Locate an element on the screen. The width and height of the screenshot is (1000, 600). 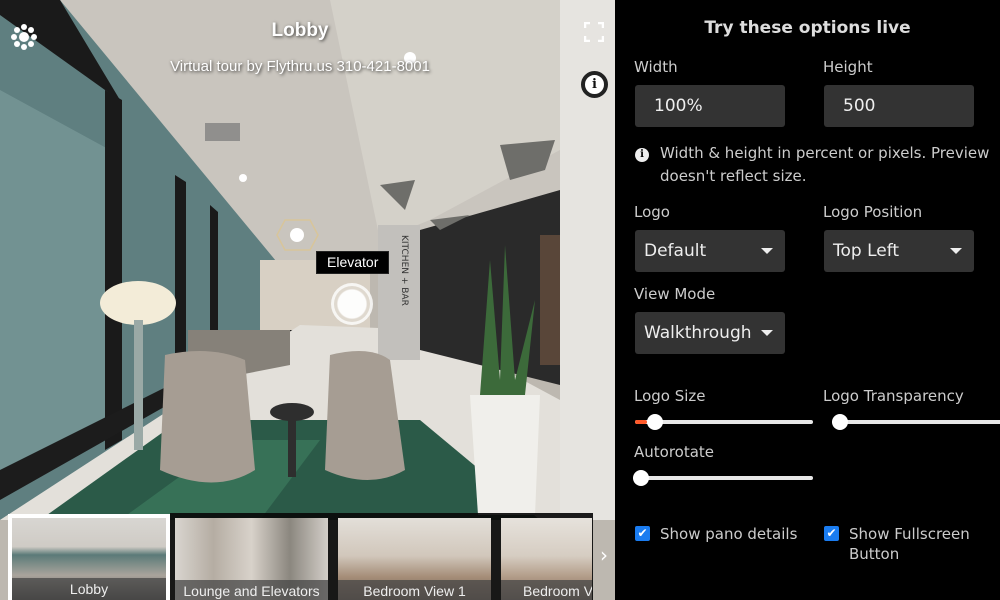
thumbnail-bedroom-view-1: Bedroom View 1 is located at coordinates (414, 559).